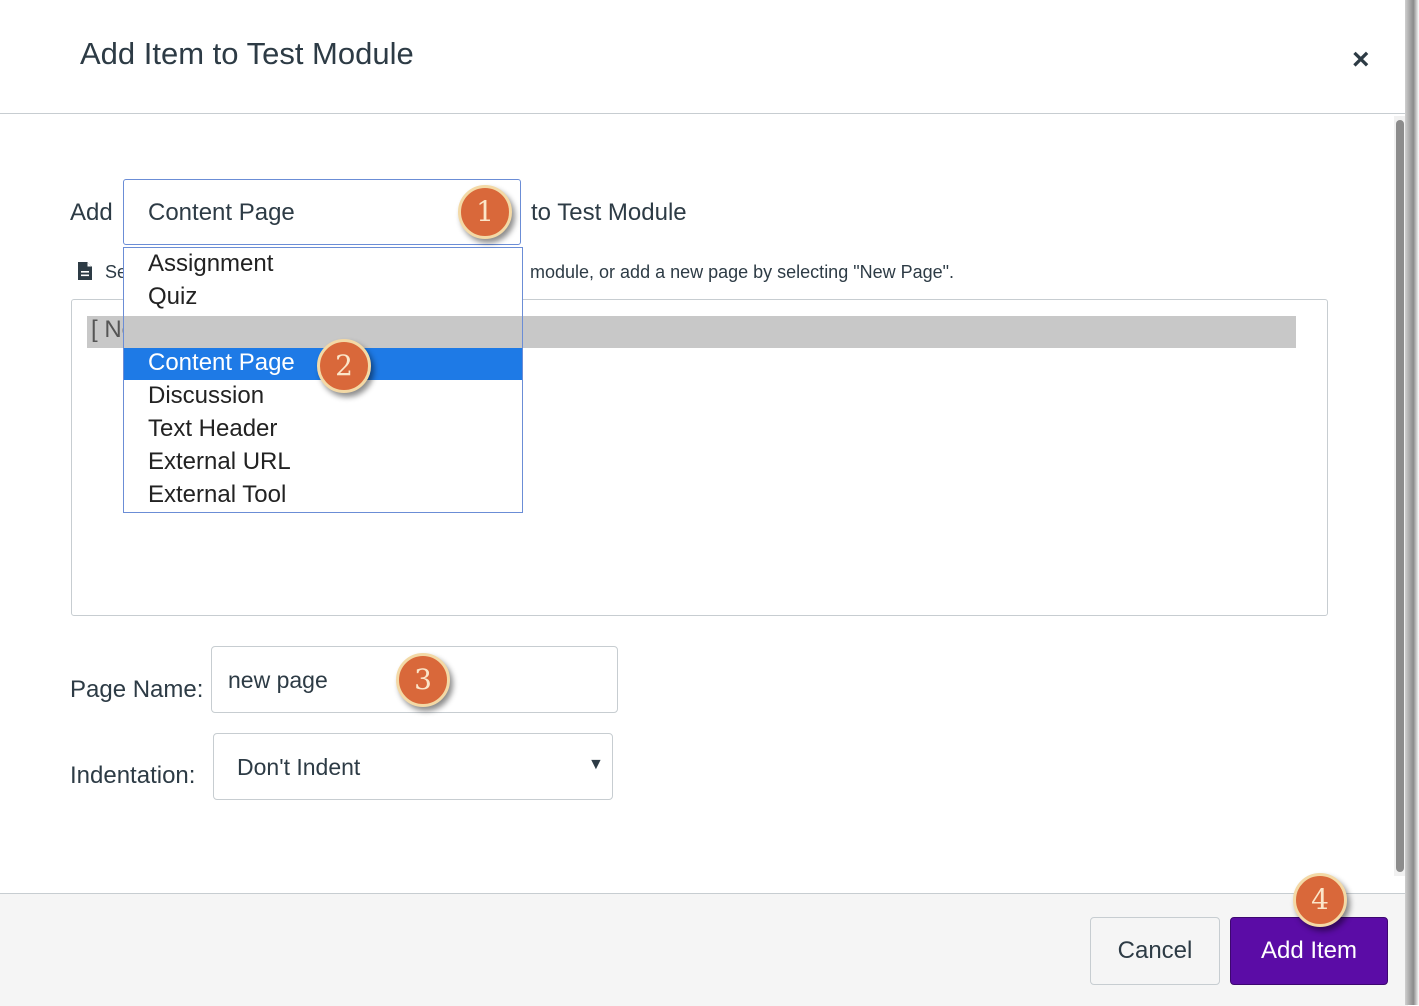  I want to click on page-name-label: Page Name:, so click(137, 689).